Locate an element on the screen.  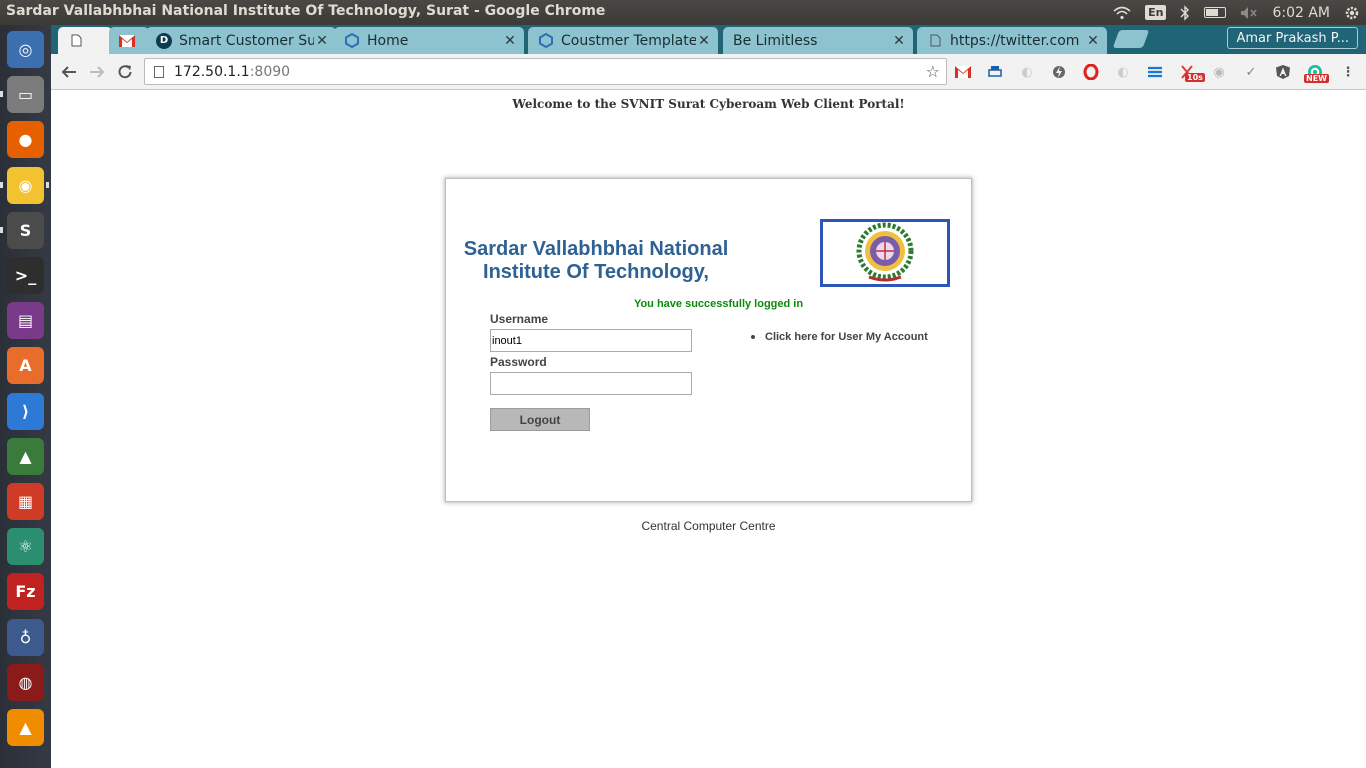
wifi-icon is located at coordinates (1122, 13).